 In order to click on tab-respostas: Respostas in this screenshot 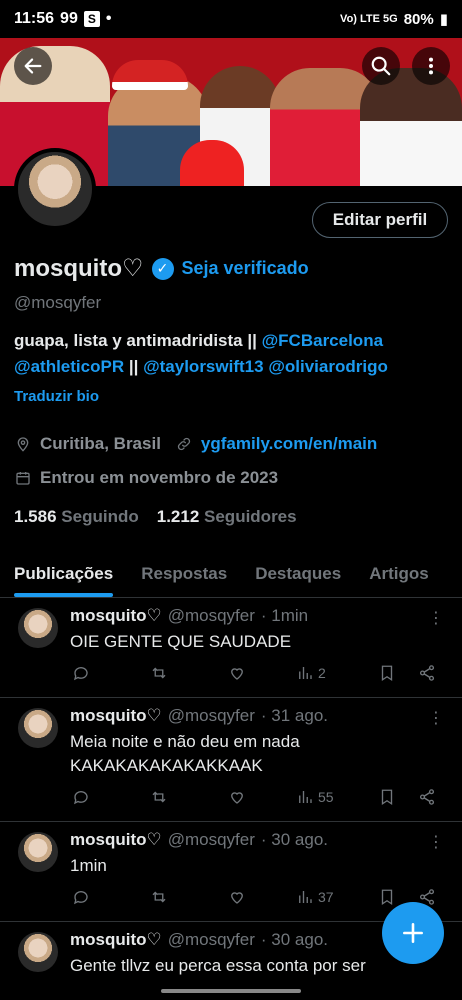, I will do `click(184, 573)`.